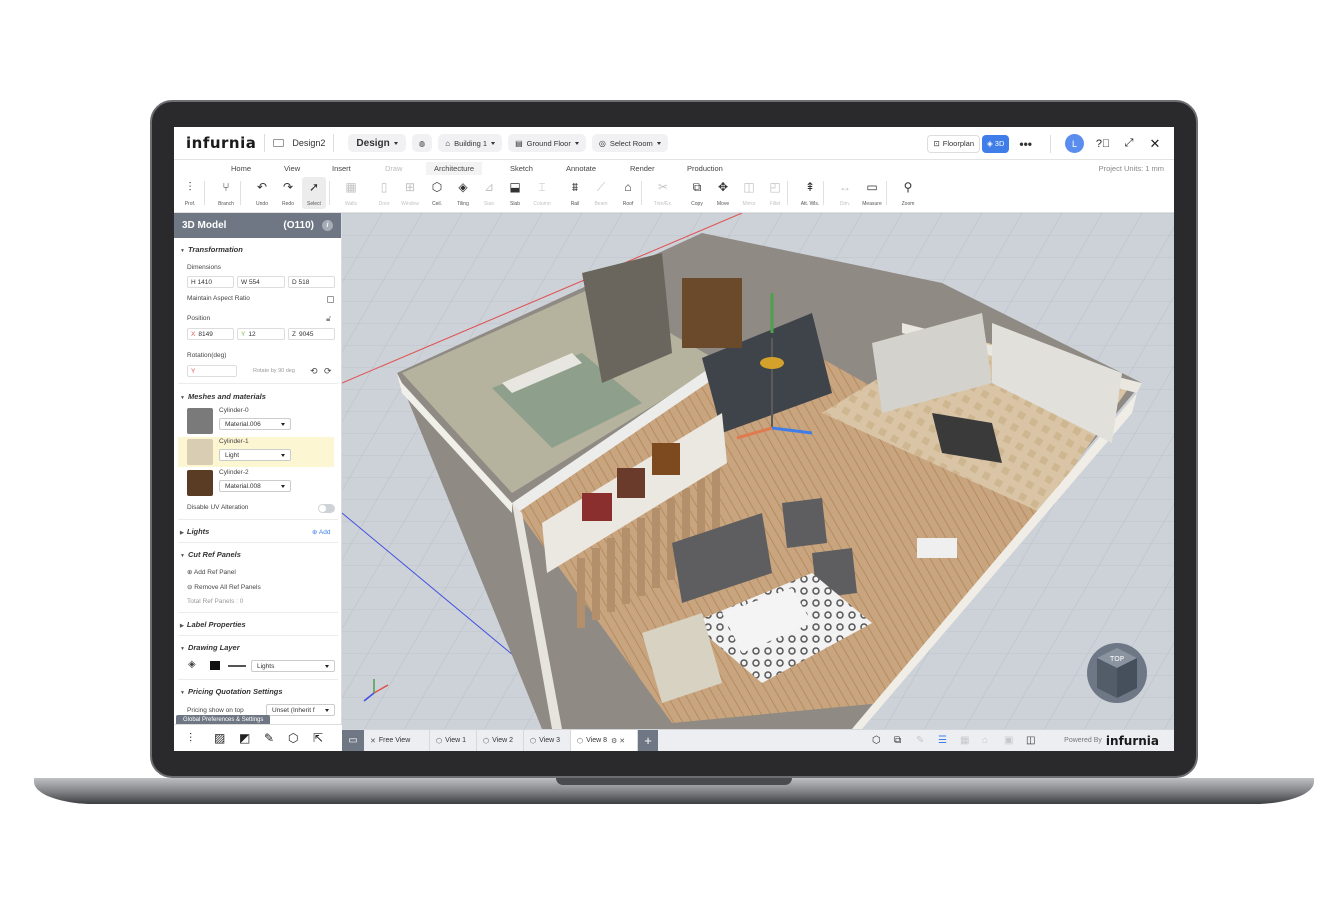 The height and width of the screenshot is (900, 1342). What do you see at coordinates (241, 168) in the screenshot?
I see `tab-home: Home` at bounding box center [241, 168].